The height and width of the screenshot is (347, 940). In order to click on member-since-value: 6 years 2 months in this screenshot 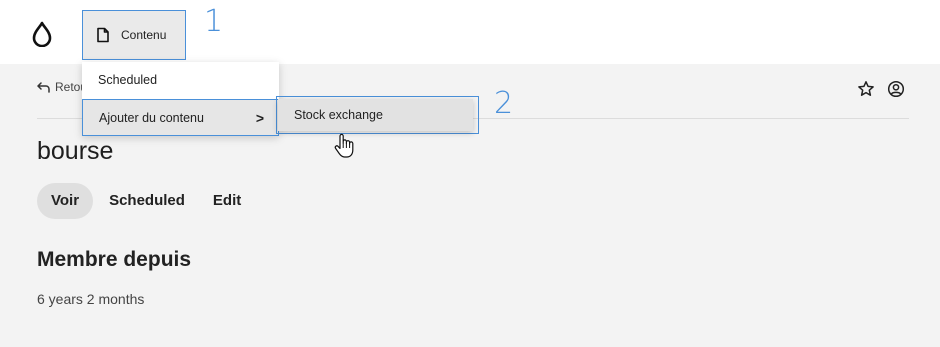, I will do `click(91, 299)`.